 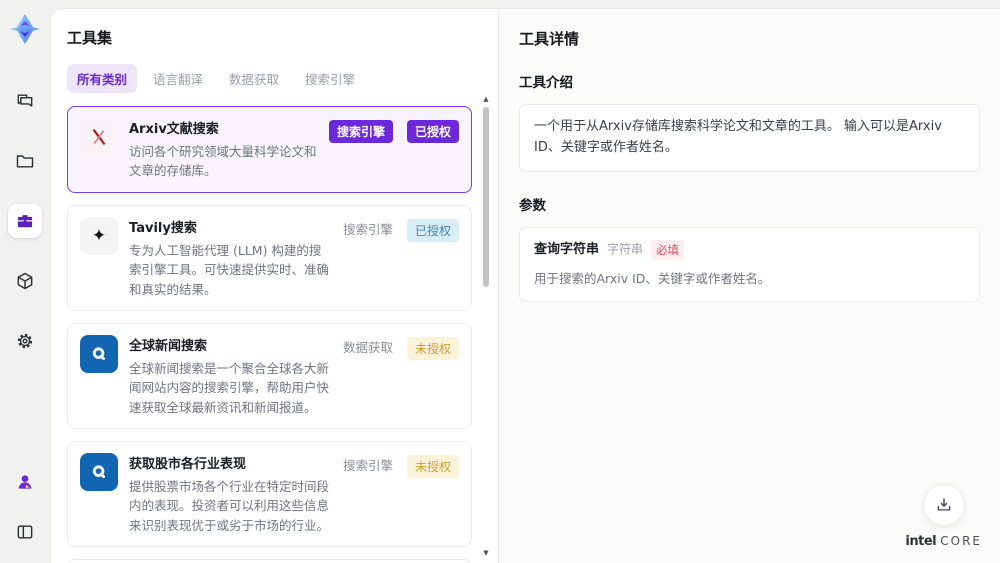 I want to click on parameter-card: 查询字符串 字符串 必填 用于搜索的Arxiv ID、关键字或作者姓名。, so click(x=749, y=264).